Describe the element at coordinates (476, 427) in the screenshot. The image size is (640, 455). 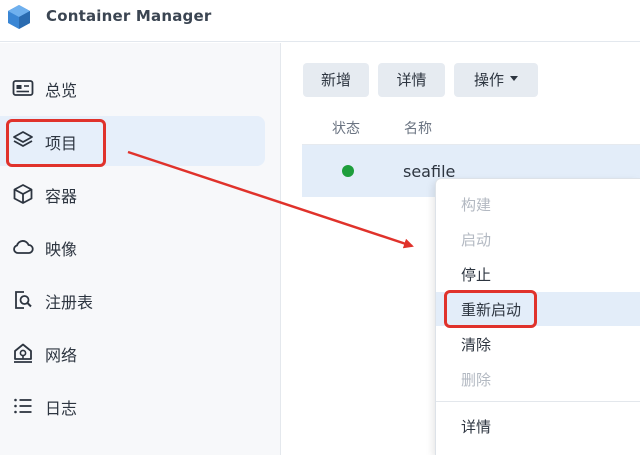
I see `menu-item-label: 详情` at that location.